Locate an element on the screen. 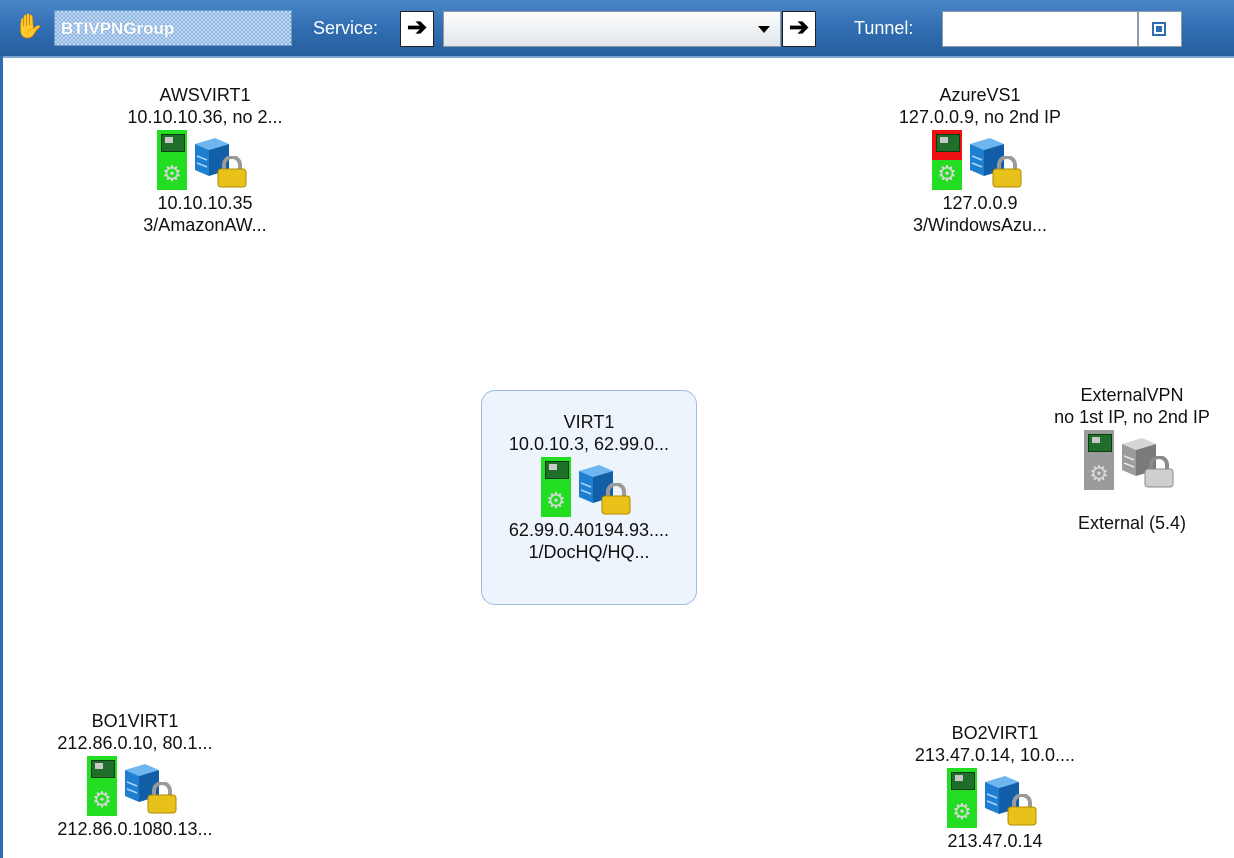  node-site-path: External (5.4) is located at coordinates (1132, 523).